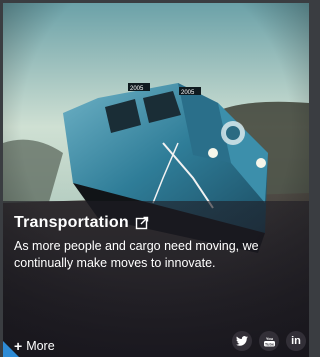  I want to click on card-title-text: Transportation, so click(71, 222).